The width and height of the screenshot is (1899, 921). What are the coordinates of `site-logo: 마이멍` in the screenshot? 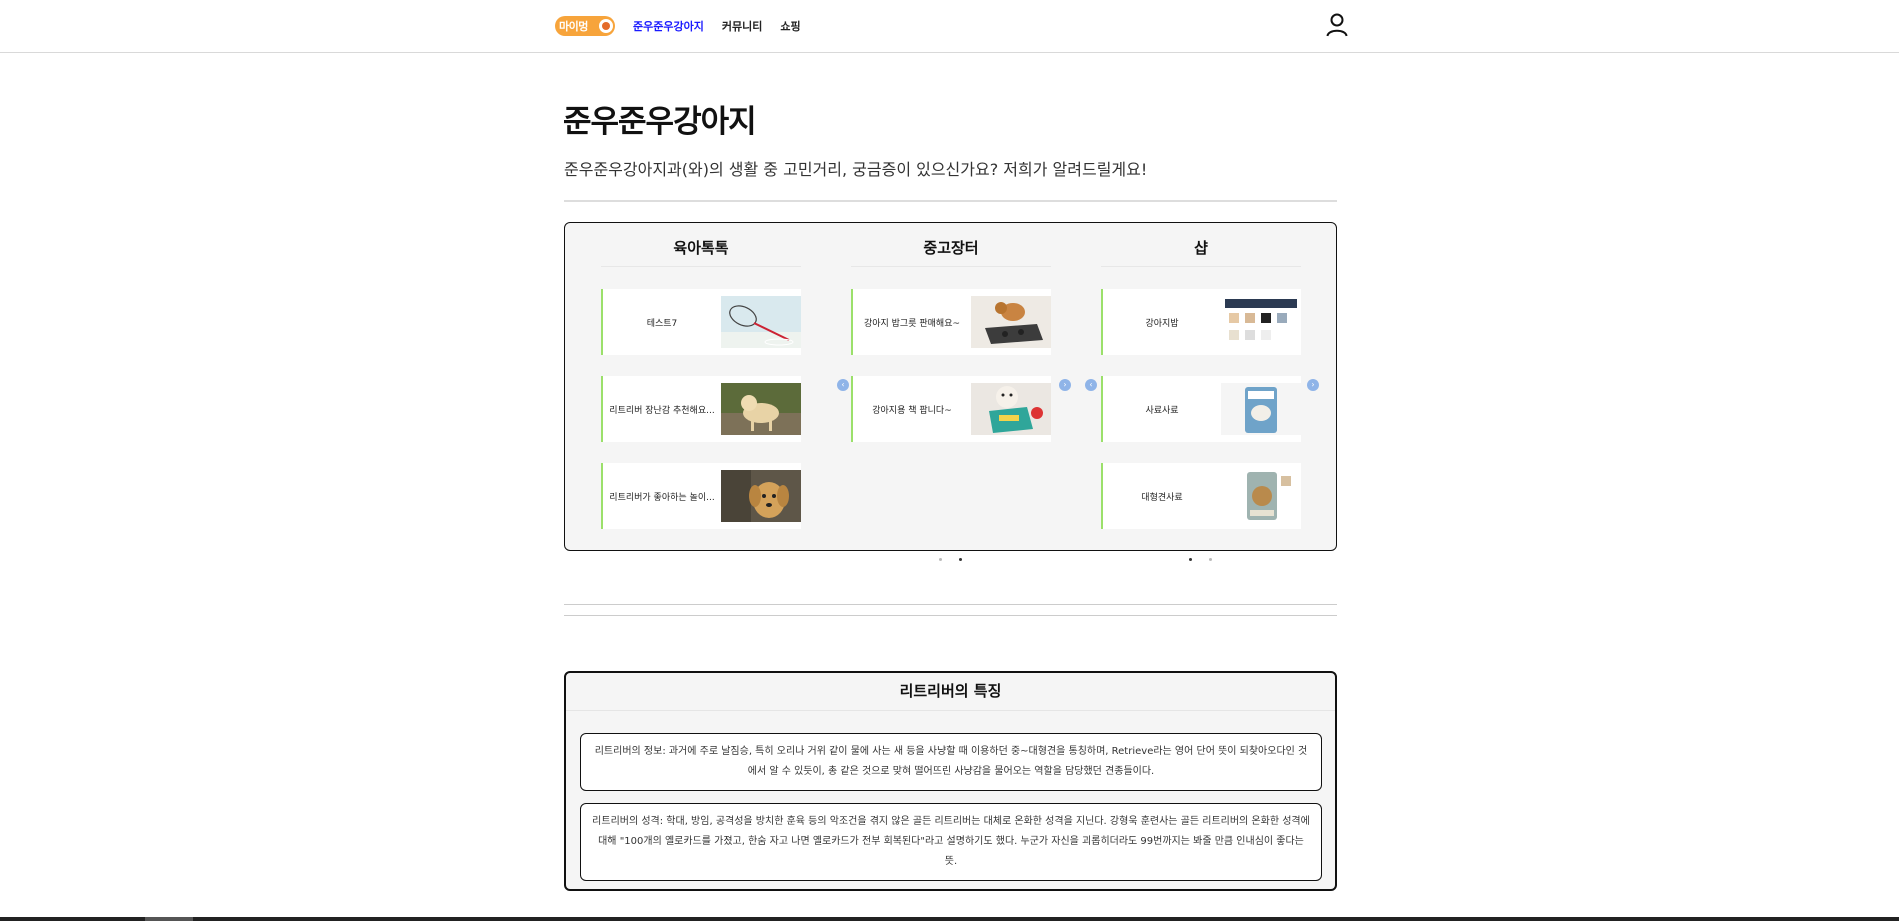 It's located at (585, 26).